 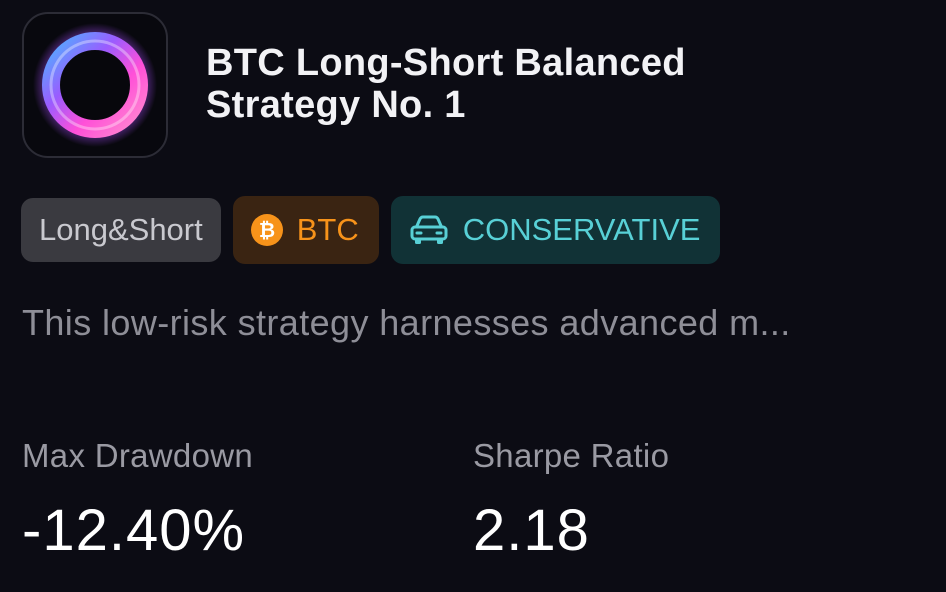 I want to click on tag-strategy-type: Long&Short, so click(x=121, y=230).